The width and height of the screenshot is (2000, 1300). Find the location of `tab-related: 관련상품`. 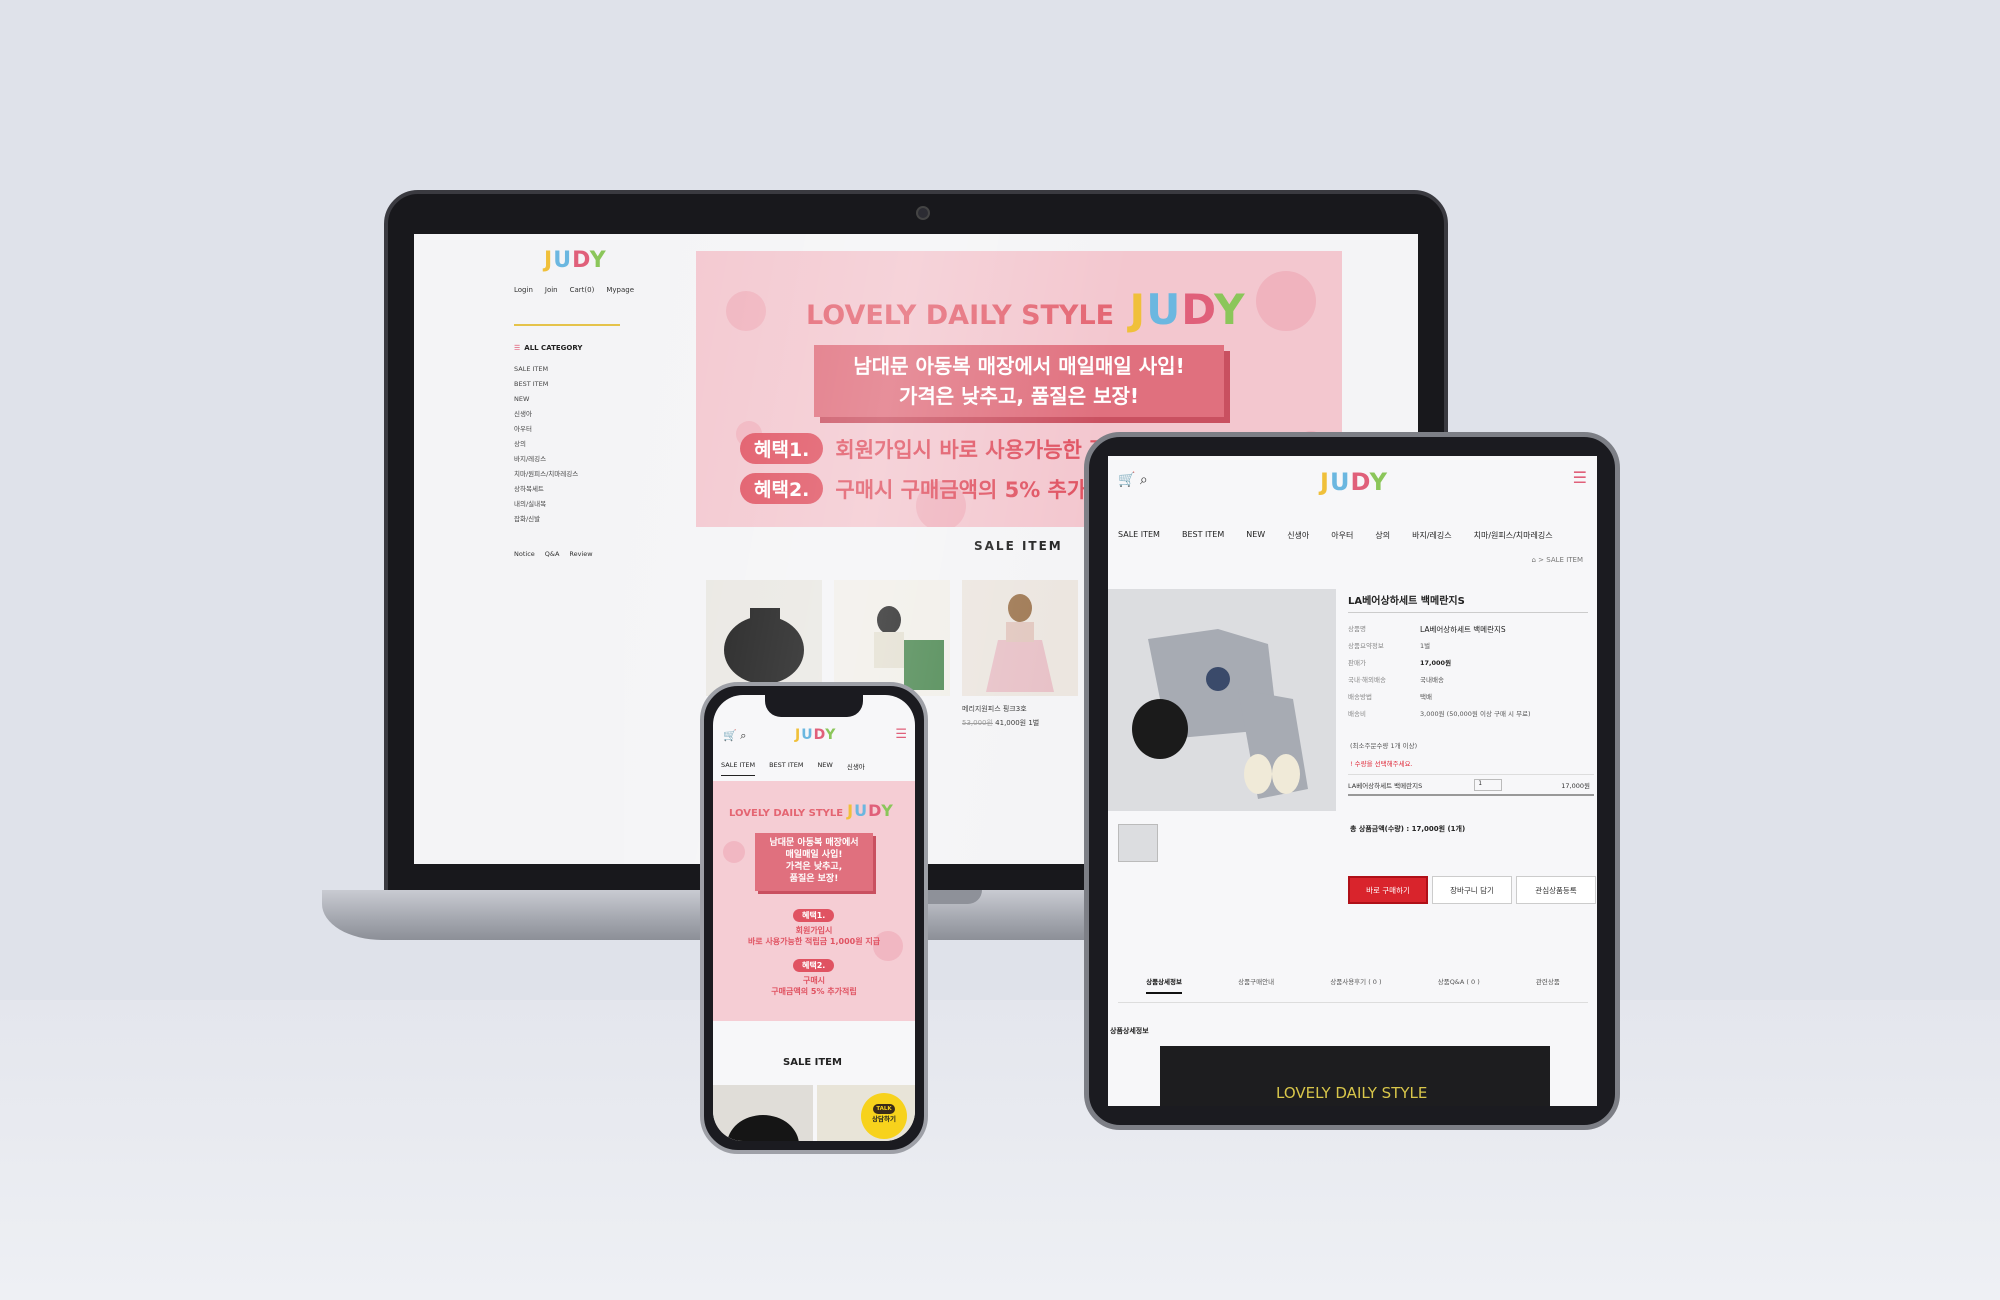

tab-related: 관련상품 is located at coordinates (1548, 985).